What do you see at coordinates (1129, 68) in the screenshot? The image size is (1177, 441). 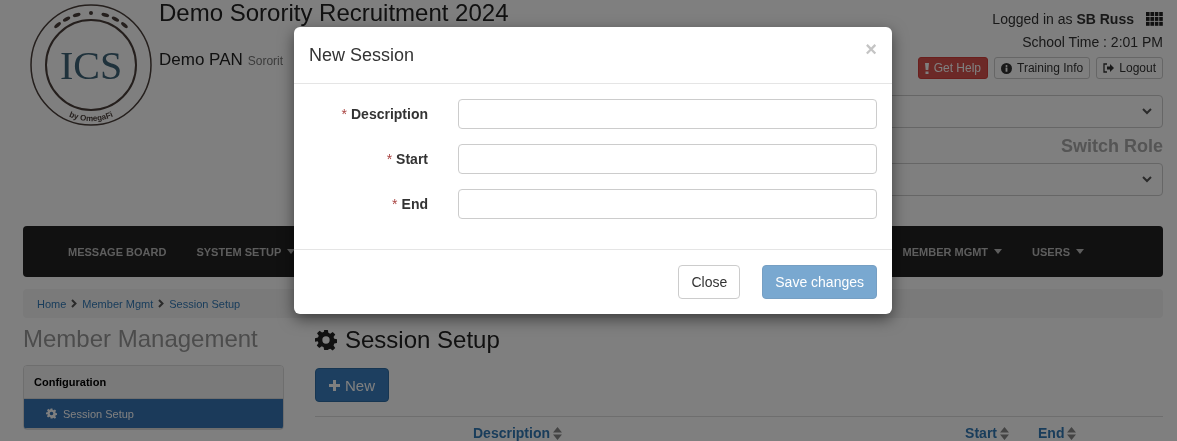 I see `header-button: Logout` at bounding box center [1129, 68].